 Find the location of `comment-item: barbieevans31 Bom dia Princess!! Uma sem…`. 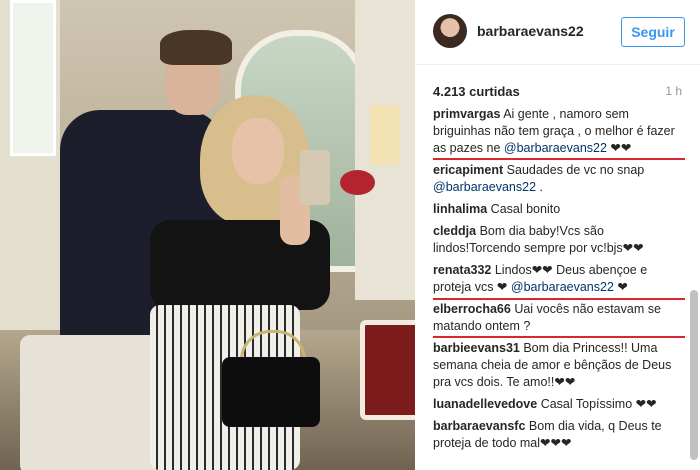

comment-item: barbieevans31 Bom dia Princess!! Uma sem… is located at coordinates (559, 365).